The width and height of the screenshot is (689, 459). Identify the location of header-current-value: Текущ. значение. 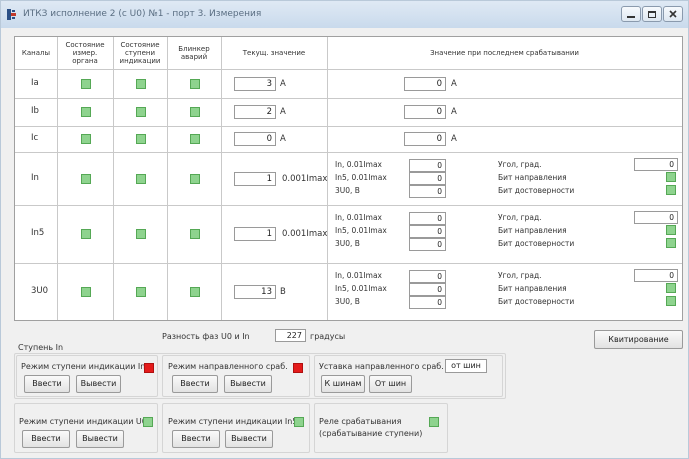
(274, 53).